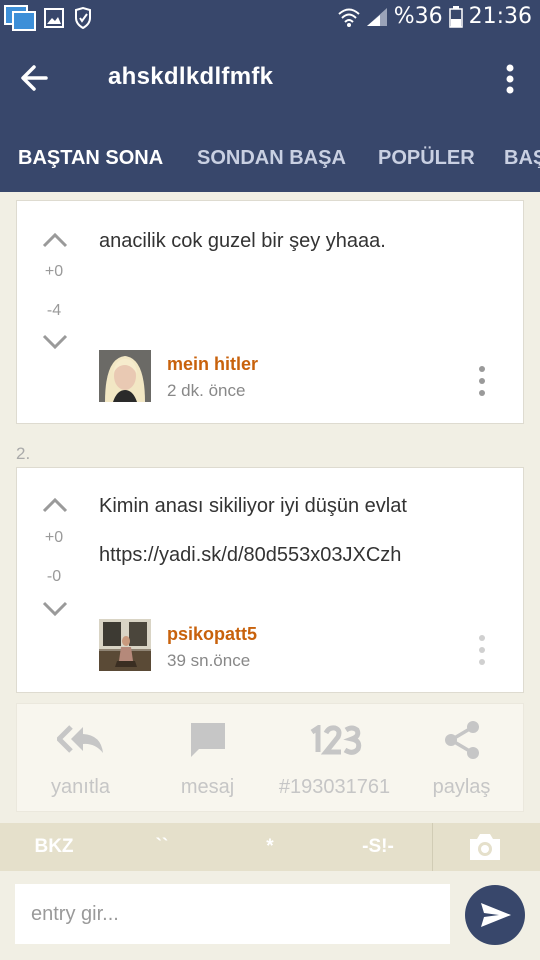  Describe the element at coordinates (253, 506) in the screenshot. I see `entry-text: Kimin anası sikiliyor iyi düşün evlat` at that location.